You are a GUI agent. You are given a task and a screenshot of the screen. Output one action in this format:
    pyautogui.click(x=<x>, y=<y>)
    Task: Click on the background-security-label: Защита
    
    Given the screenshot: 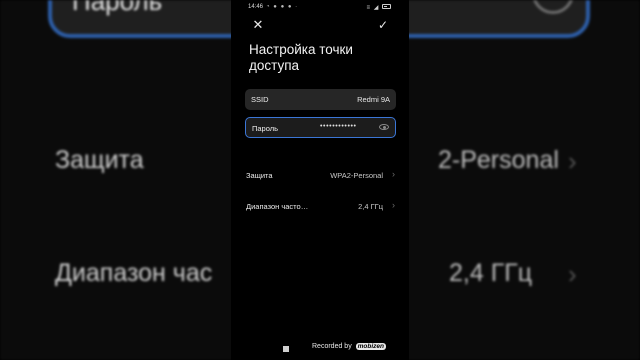 What is the action you would take?
    pyautogui.click(x=99, y=160)
    